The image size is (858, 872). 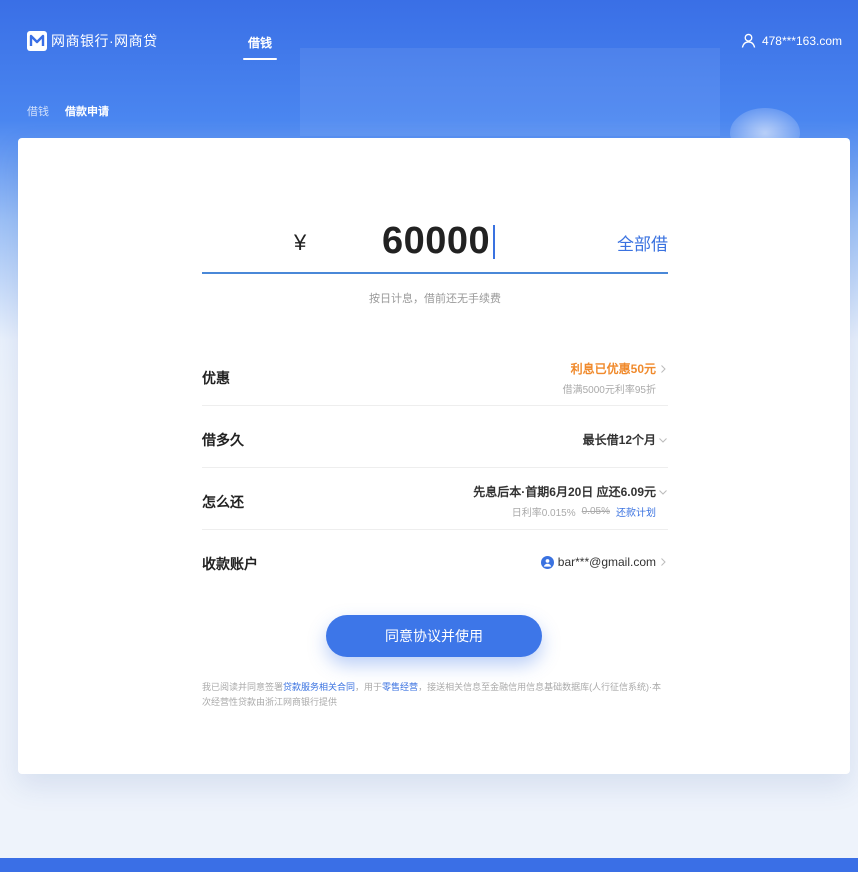 What do you see at coordinates (547, 562) in the screenshot?
I see `alipay-account-icon` at bounding box center [547, 562].